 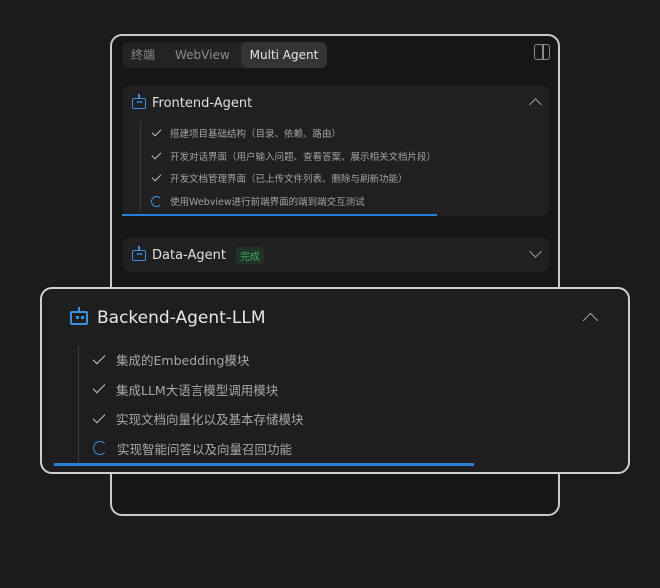 I want to click on step-text: 使用Webview进行前端界面的端到端交互测试, so click(x=267, y=203).